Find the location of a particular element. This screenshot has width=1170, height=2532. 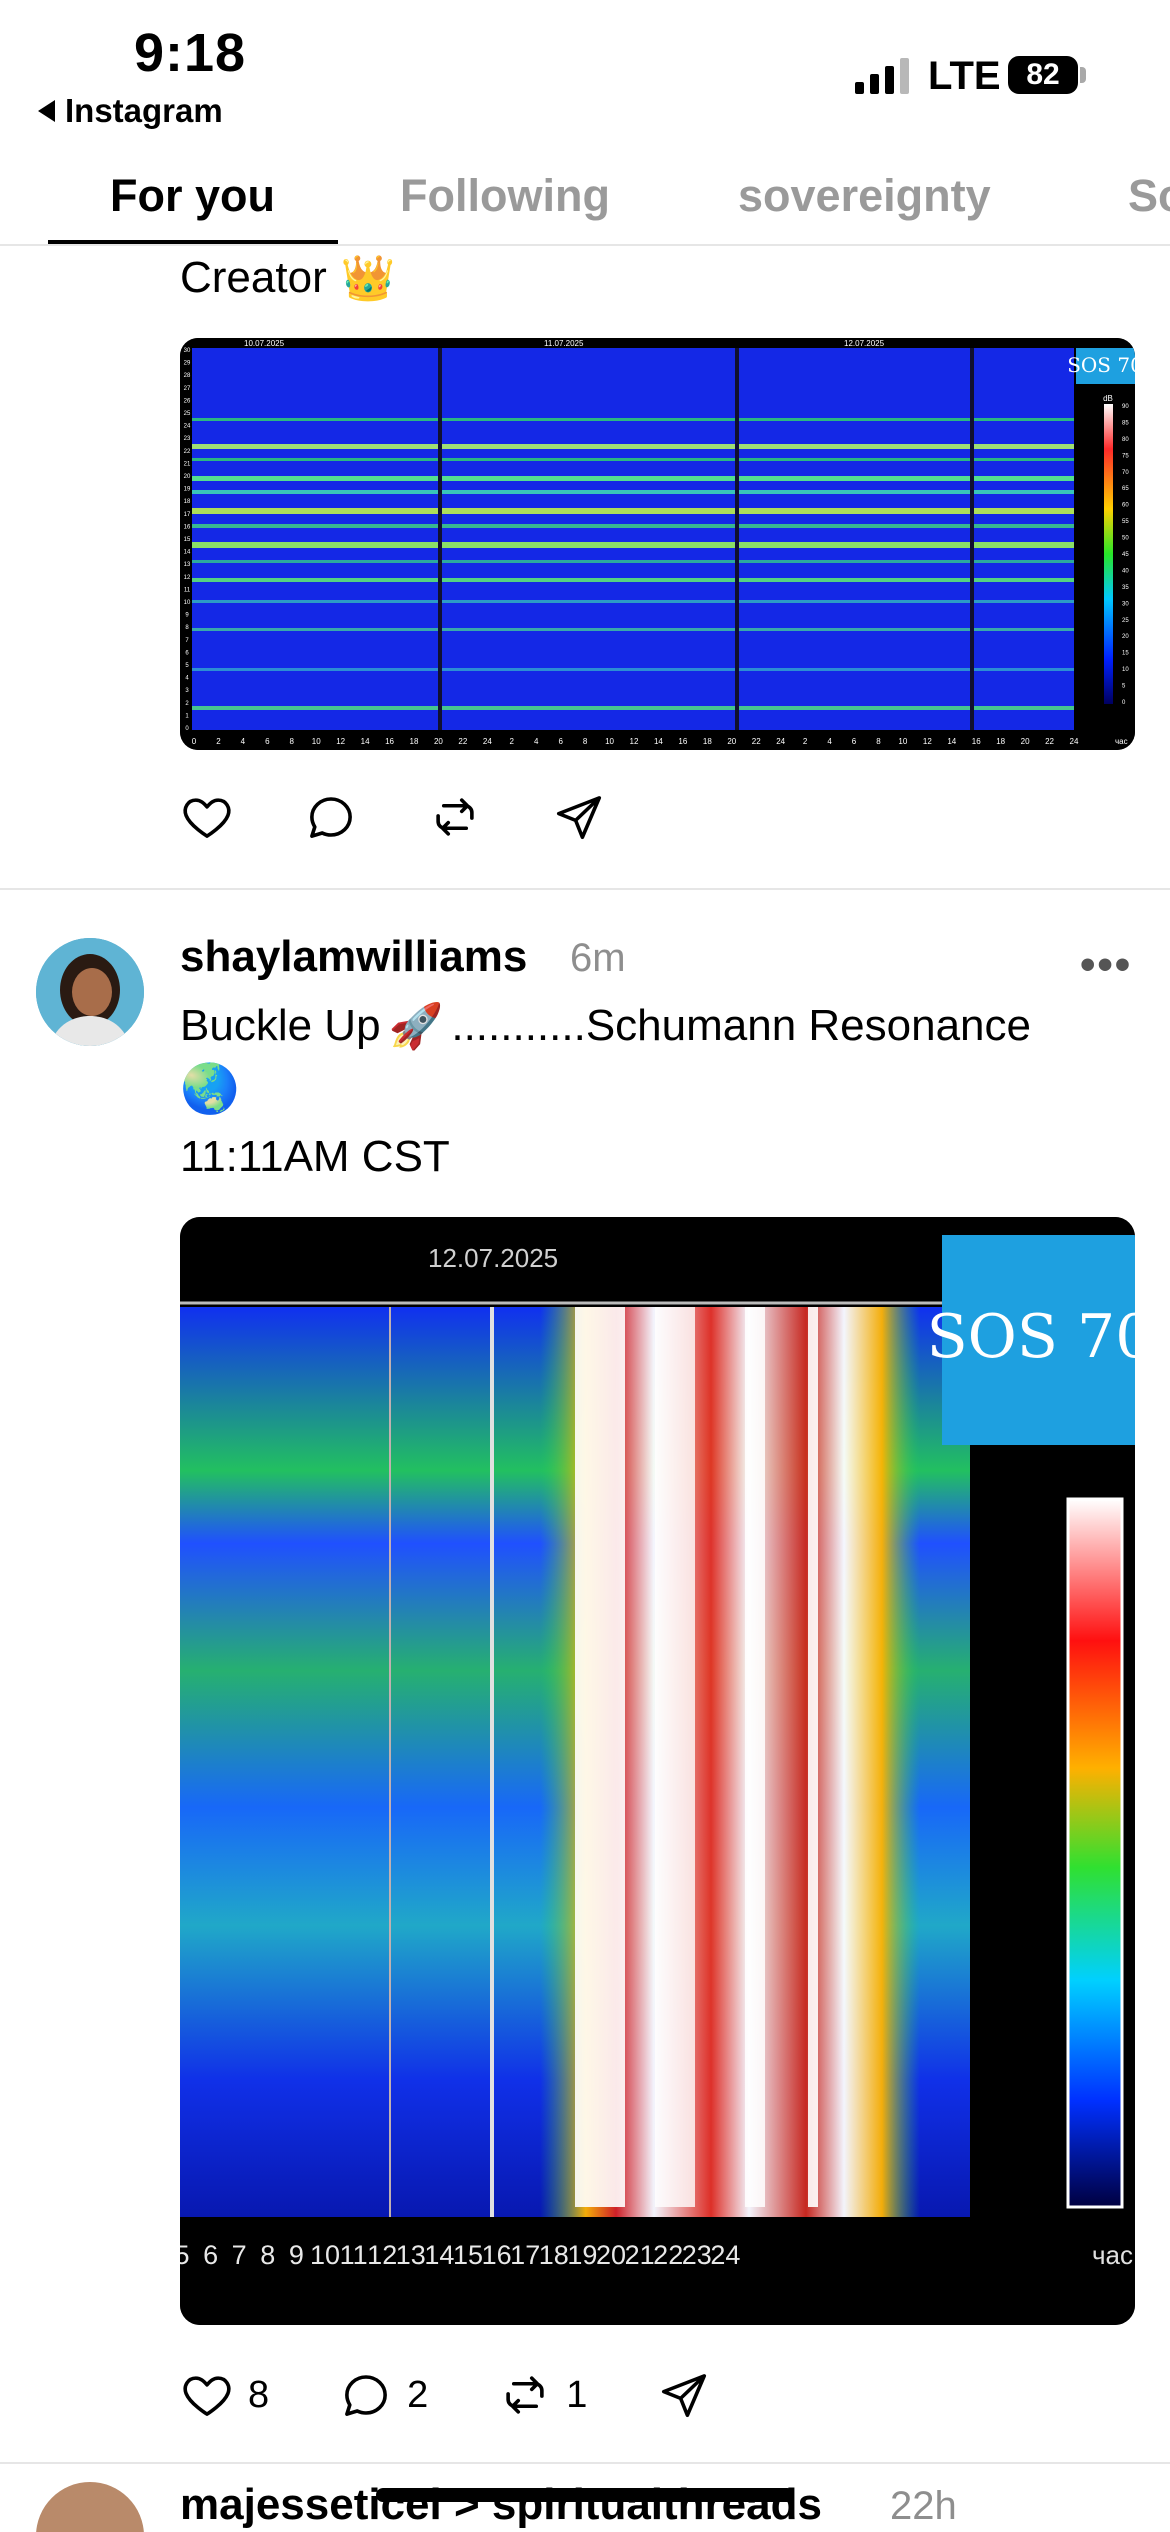

freq-tick-label: 26 is located at coordinates (187, 401).